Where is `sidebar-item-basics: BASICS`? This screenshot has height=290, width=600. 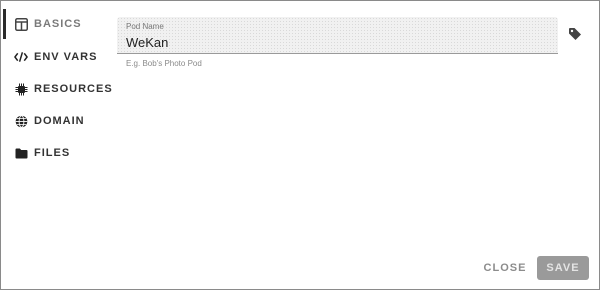 sidebar-item-basics: BASICS is located at coordinates (48, 24).